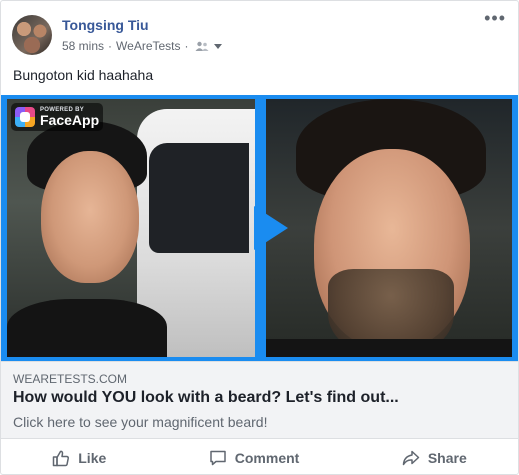 Image resolution: width=519 pixels, height=475 pixels. What do you see at coordinates (70, 120) in the screenshot?
I see `badge-brand-text: FaceApp` at bounding box center [70, 120].